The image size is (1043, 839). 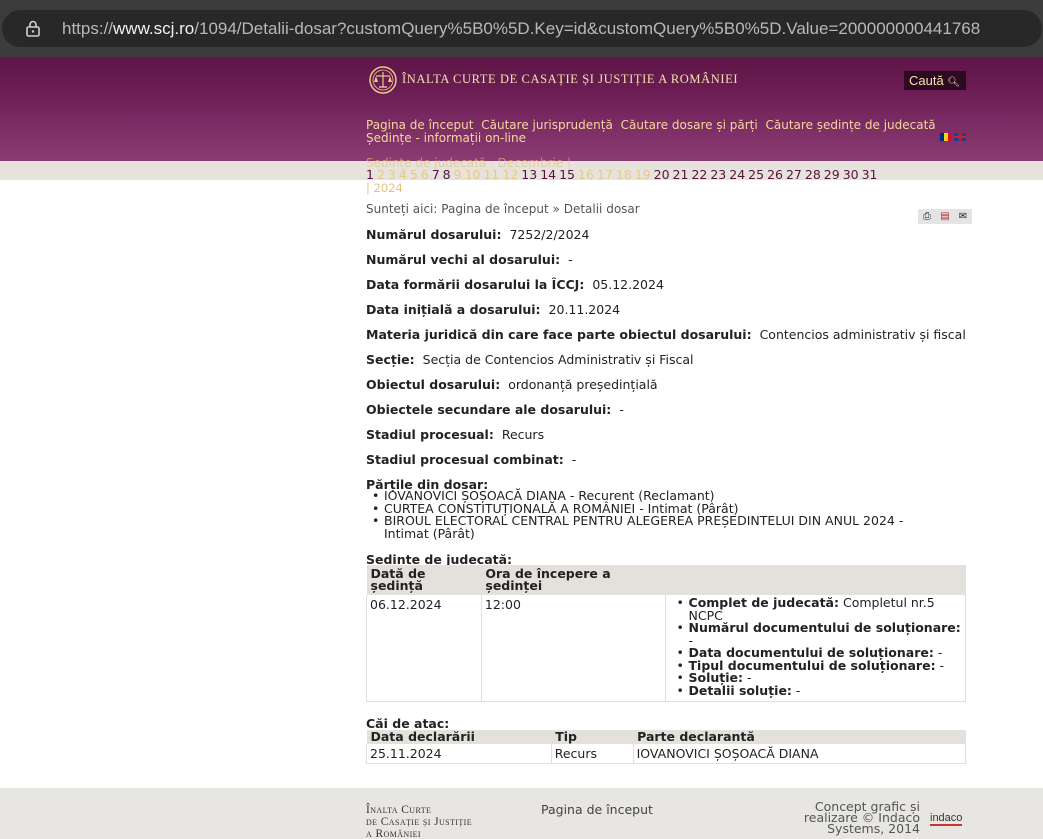 I want to click on day-link: 31, so click(x=870, y=174).